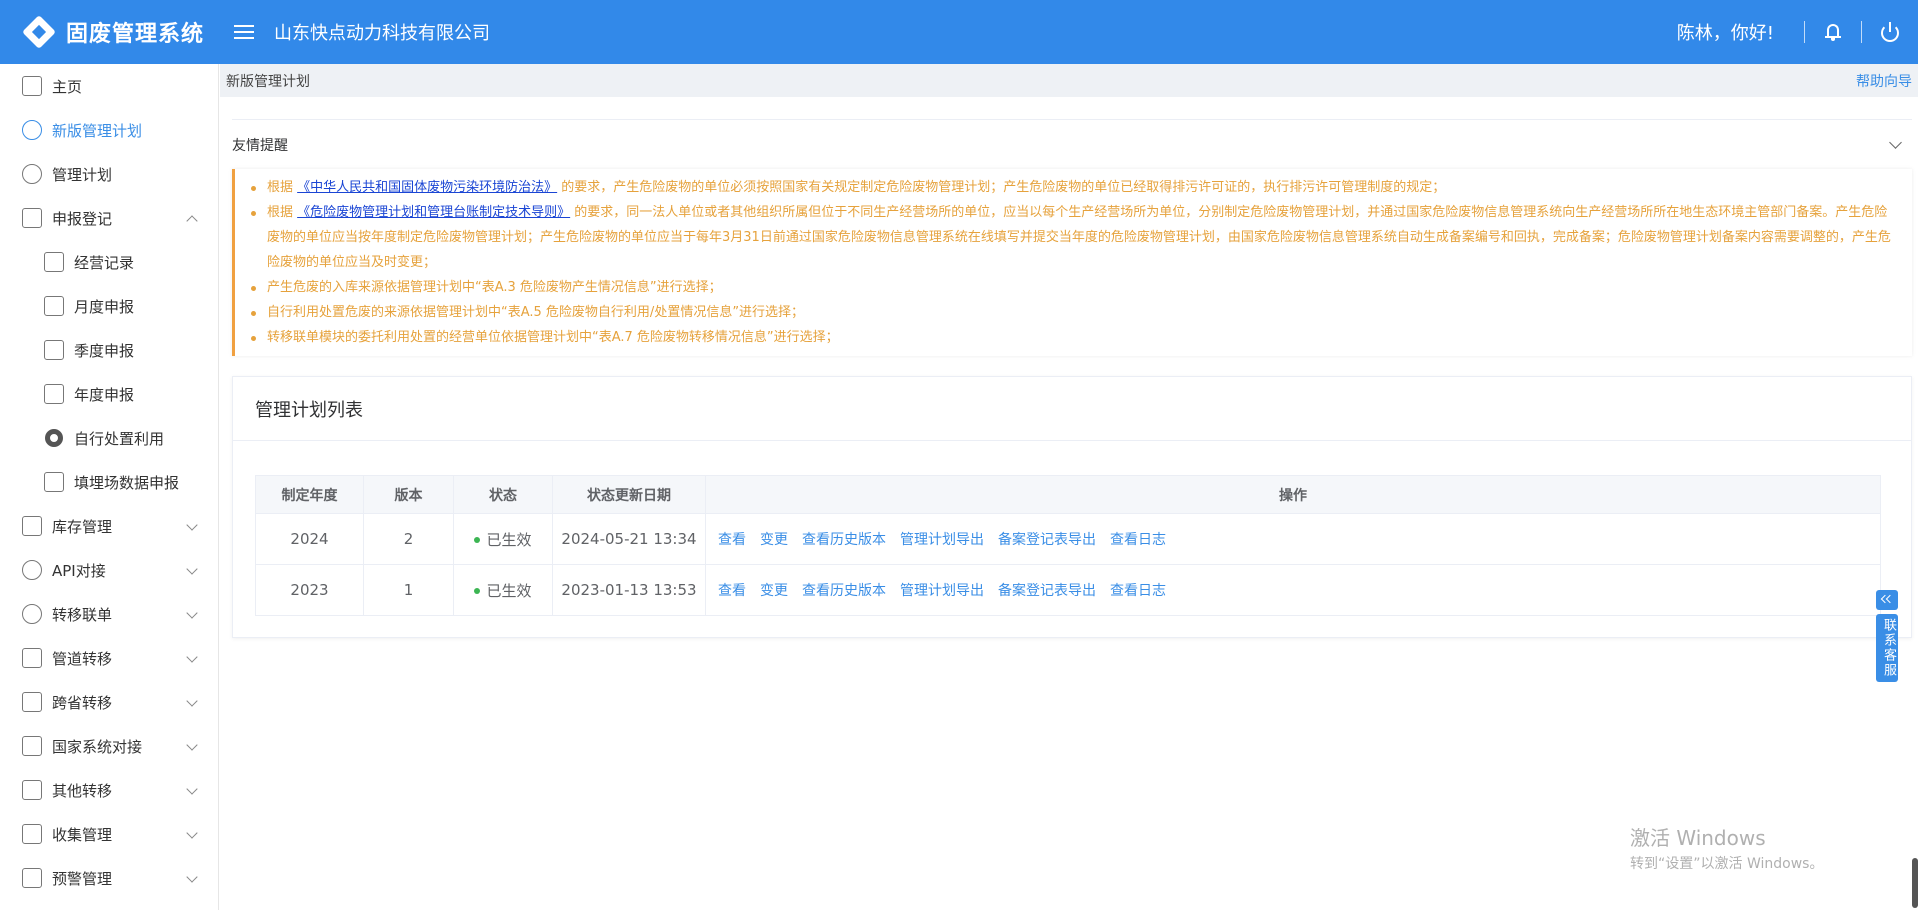 Image resolution: width=1918 pixels, height=910 pixels. Describe the element at coordinates (1887, 648) in the screenshot. I see `contact-service-label: 联系客服` at that location.